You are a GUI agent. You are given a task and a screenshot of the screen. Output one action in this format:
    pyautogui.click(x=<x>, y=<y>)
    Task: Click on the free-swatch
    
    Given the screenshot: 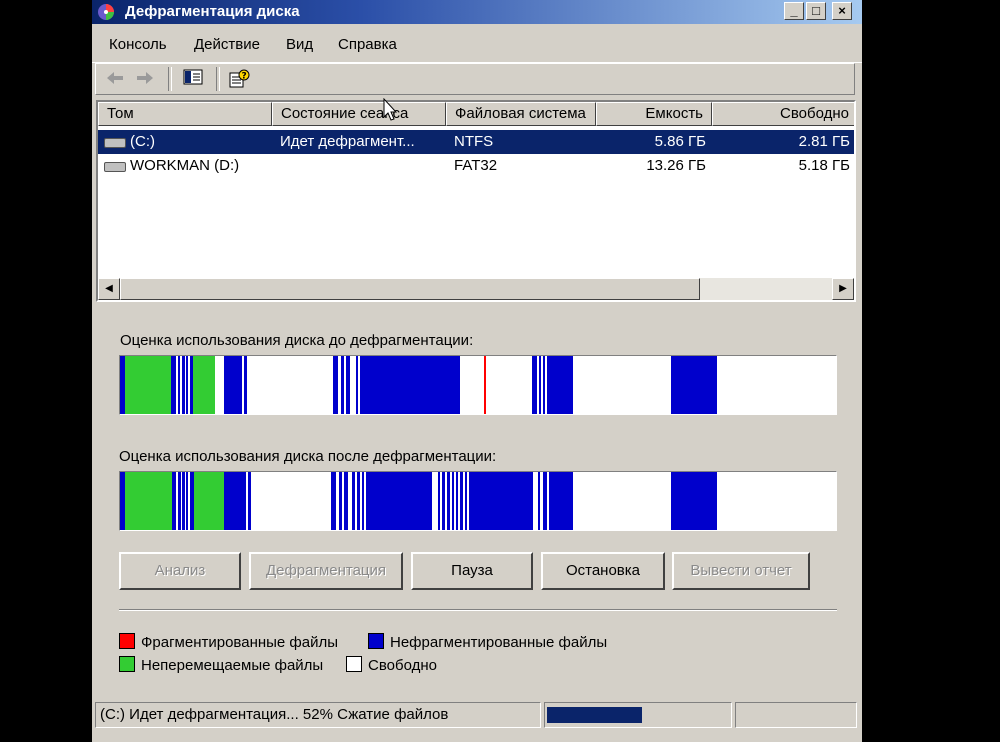 What is the action you would take?
    pyautogui.click(x=354, y=664)
    